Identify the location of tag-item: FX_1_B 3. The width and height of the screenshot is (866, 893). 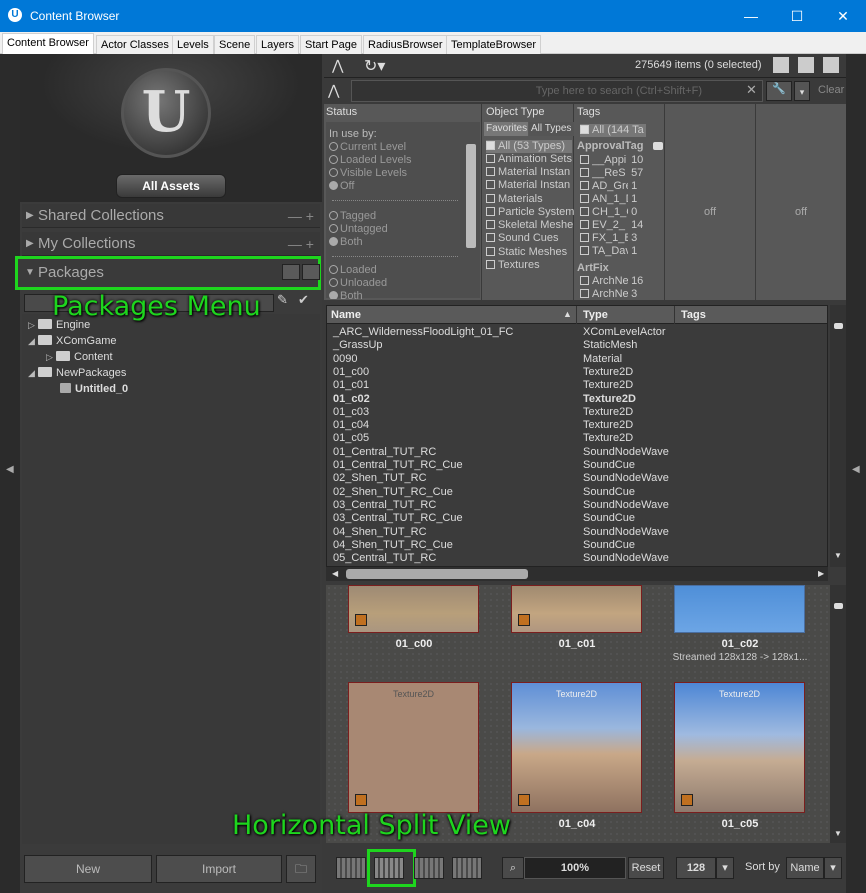
(608, 238).